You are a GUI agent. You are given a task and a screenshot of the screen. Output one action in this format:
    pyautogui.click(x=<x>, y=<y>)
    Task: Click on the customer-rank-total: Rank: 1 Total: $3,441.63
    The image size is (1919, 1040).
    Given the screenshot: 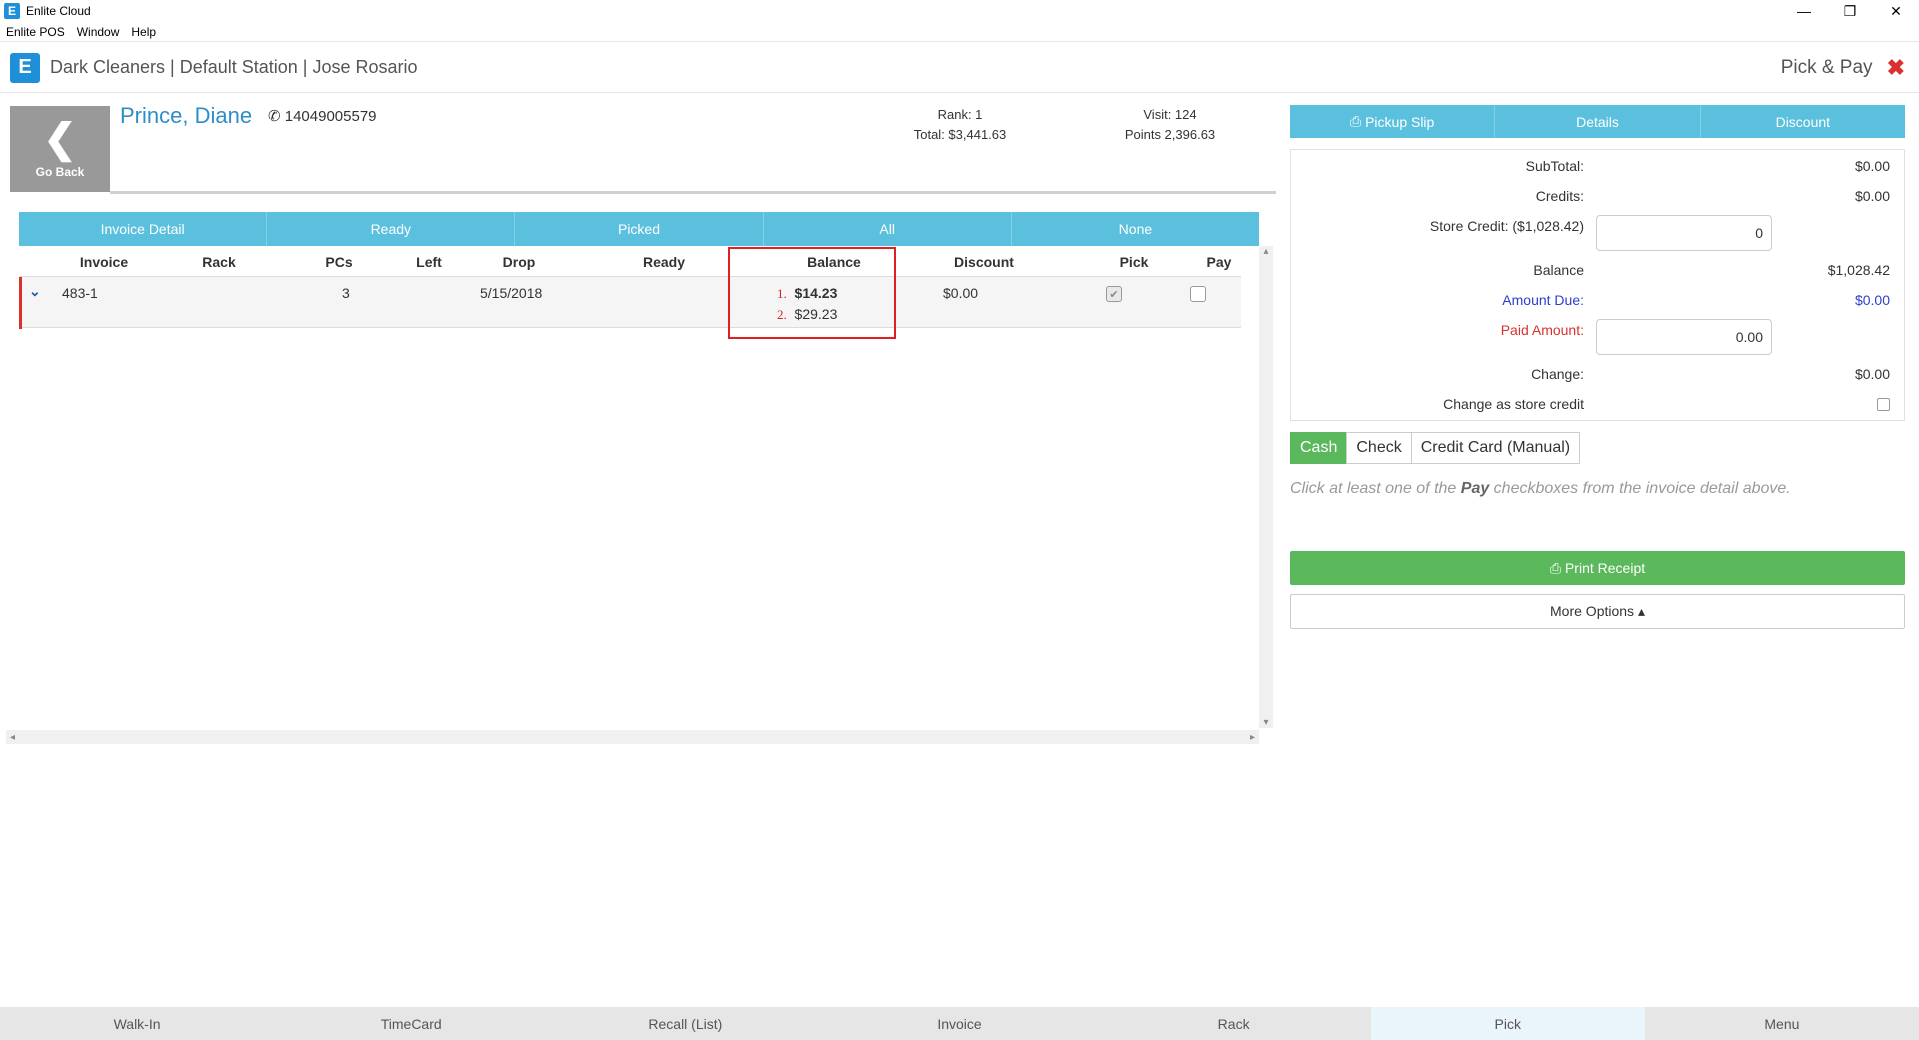 What is the action you would take?
    pyautogui.click(x=960, y=125)
    